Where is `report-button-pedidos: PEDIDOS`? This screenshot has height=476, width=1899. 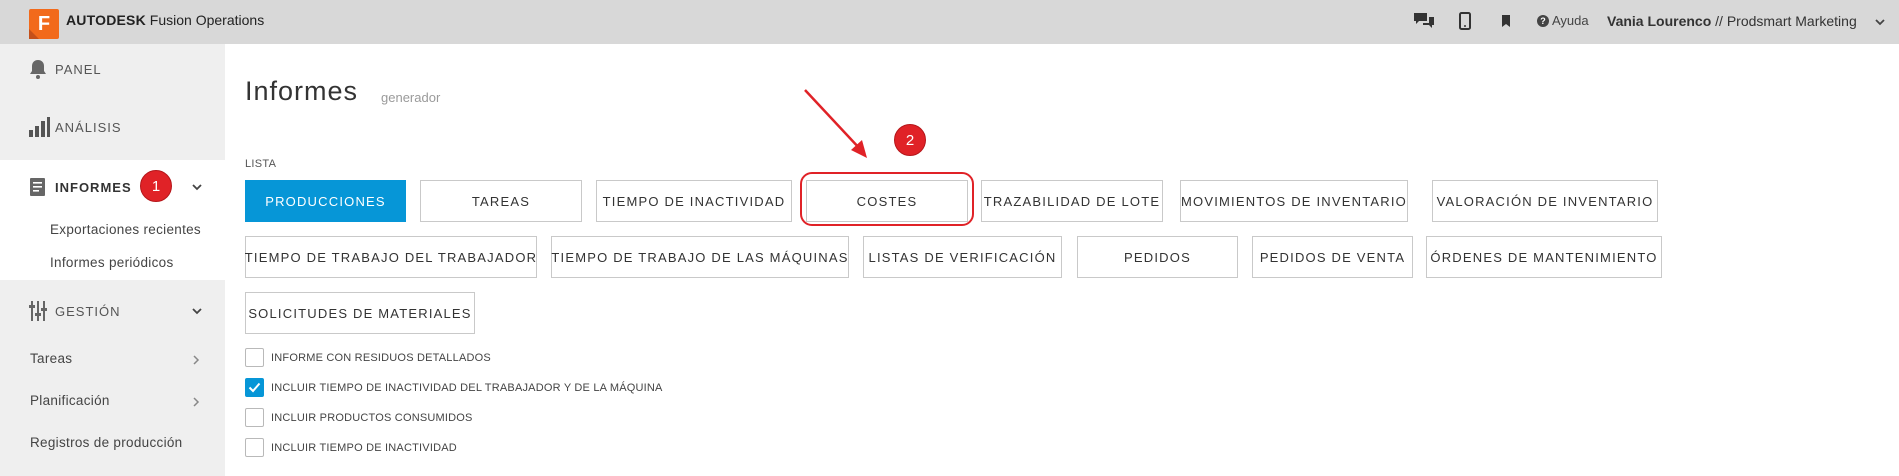 report-button-pedidos: PEDIDOS is located at coordinates (1157, 257).